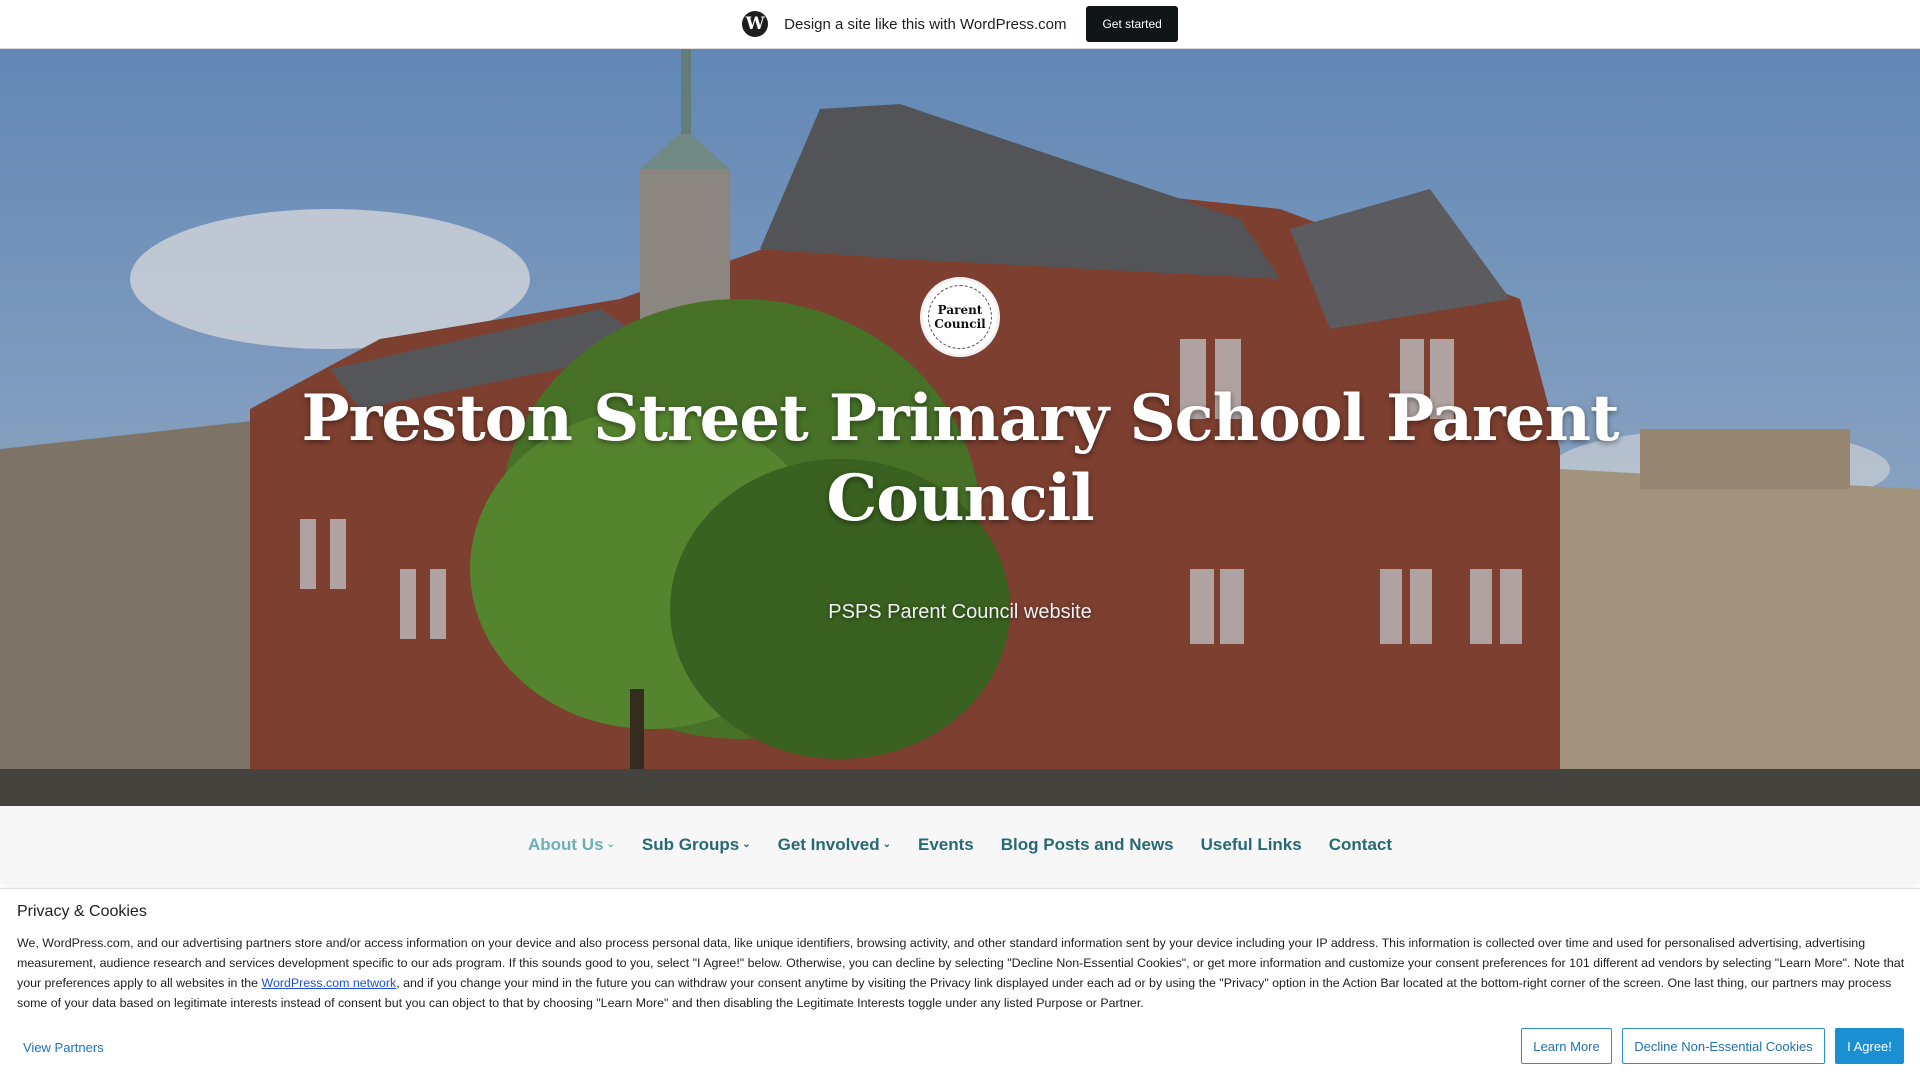 This screenshot has height=1080, width=1920. Describe the element at coordinates (1723, 1046) in the screenshot. I see `decline-cookies-button: Decline Non-Essential Cookies` at that location.